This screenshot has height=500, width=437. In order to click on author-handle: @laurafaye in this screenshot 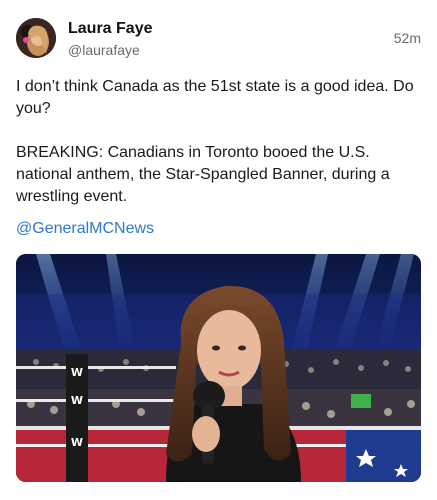, I will do `click(110, 50)`.